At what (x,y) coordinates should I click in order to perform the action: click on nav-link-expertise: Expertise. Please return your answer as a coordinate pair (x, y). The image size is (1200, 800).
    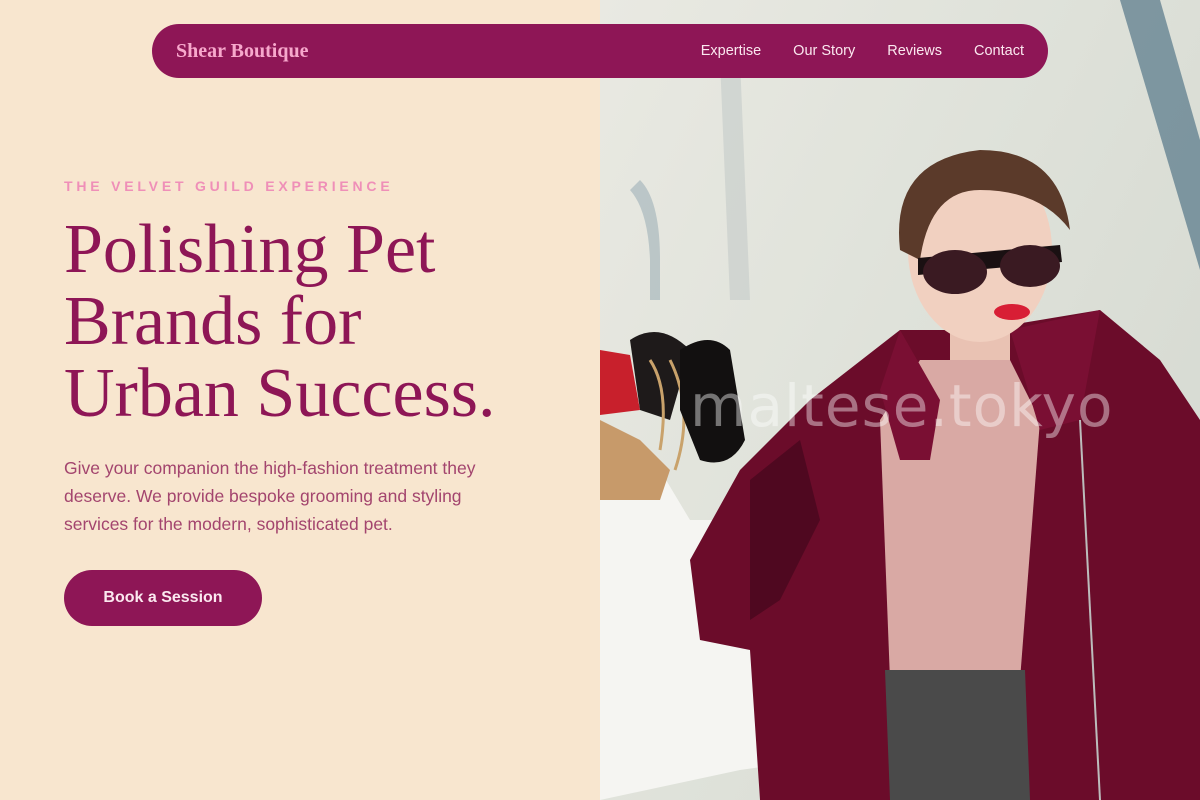
    Looking at the image, I should click on (731, 51).